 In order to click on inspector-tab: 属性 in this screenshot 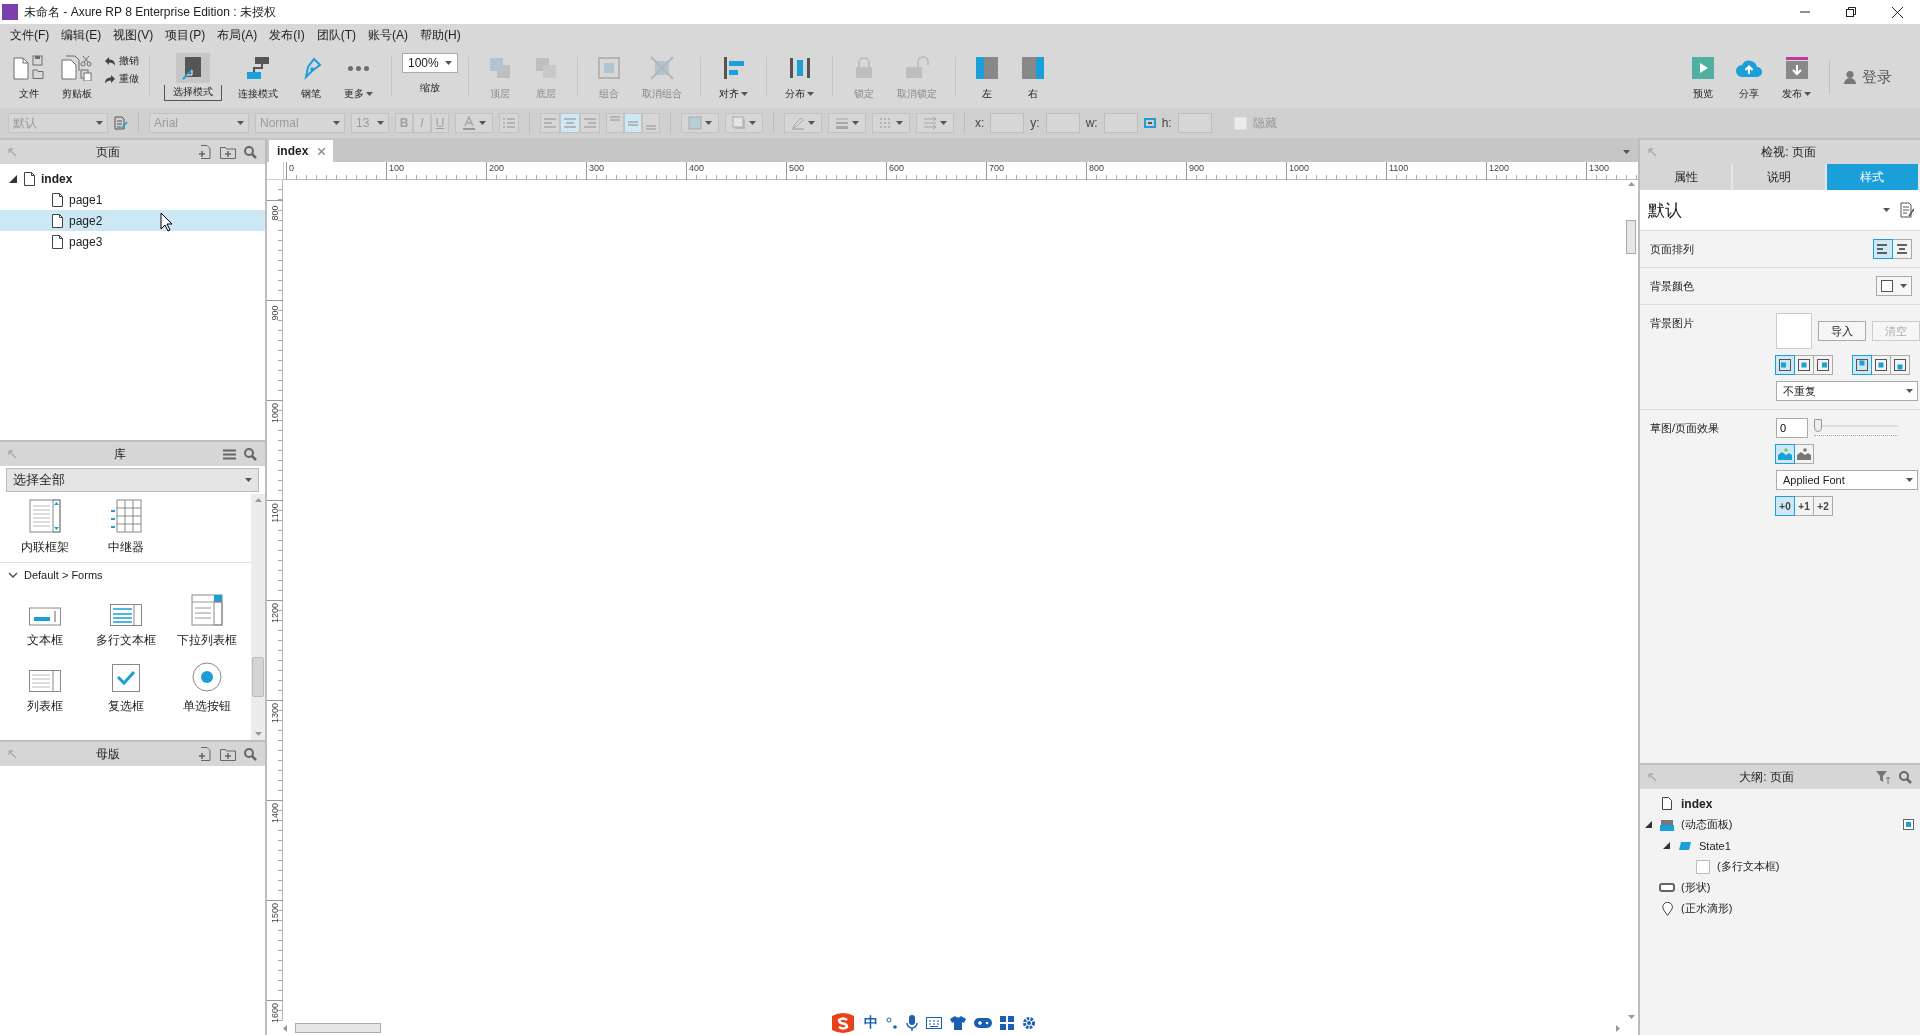, I will do `click(1687, 177)`.